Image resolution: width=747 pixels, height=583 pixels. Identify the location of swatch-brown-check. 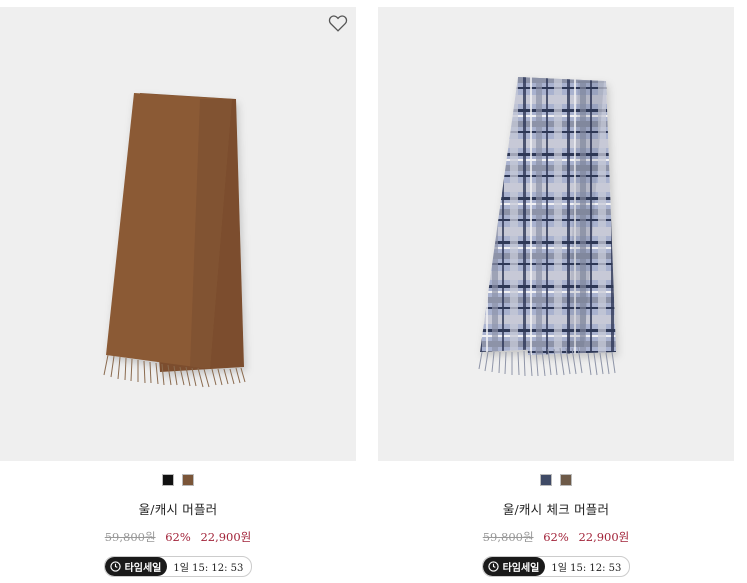
(566, 480).